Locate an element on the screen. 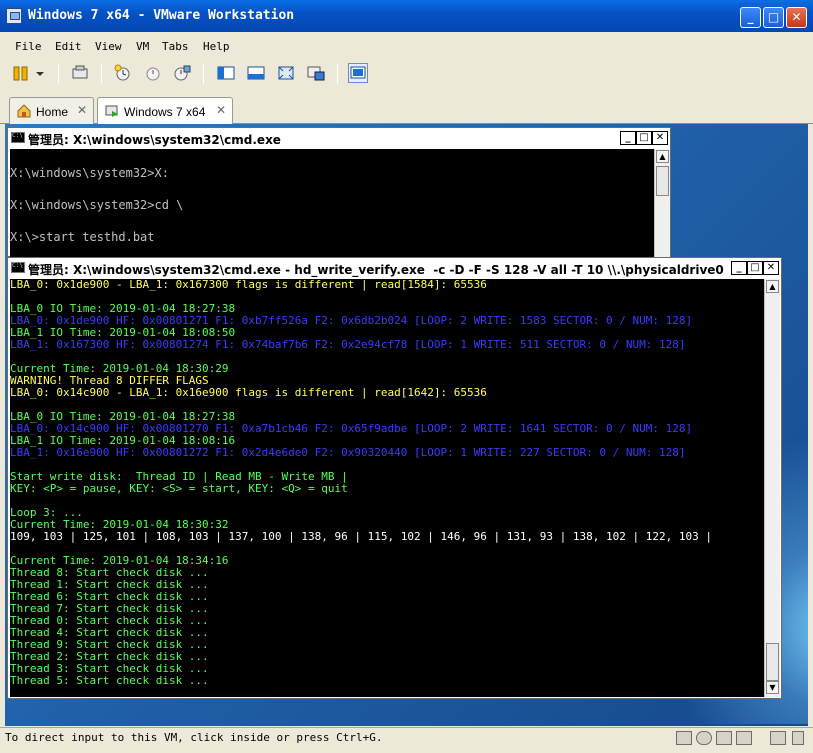 This screenshot has height=753, width=813. cmd2-minimize-button: _ is located at coordinates (739, 268).